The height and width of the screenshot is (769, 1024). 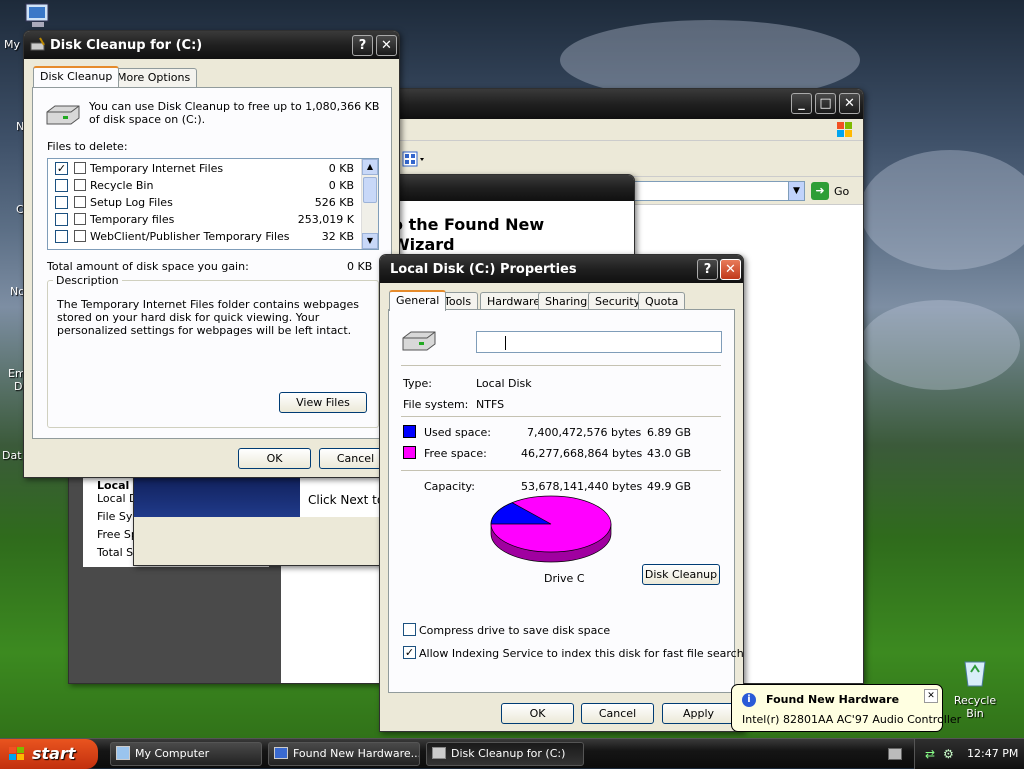 What do you see at coordinates (449, 486) in the screenshot?
I see `capacity-label: Capacity:` at bounding box center [449, 486].